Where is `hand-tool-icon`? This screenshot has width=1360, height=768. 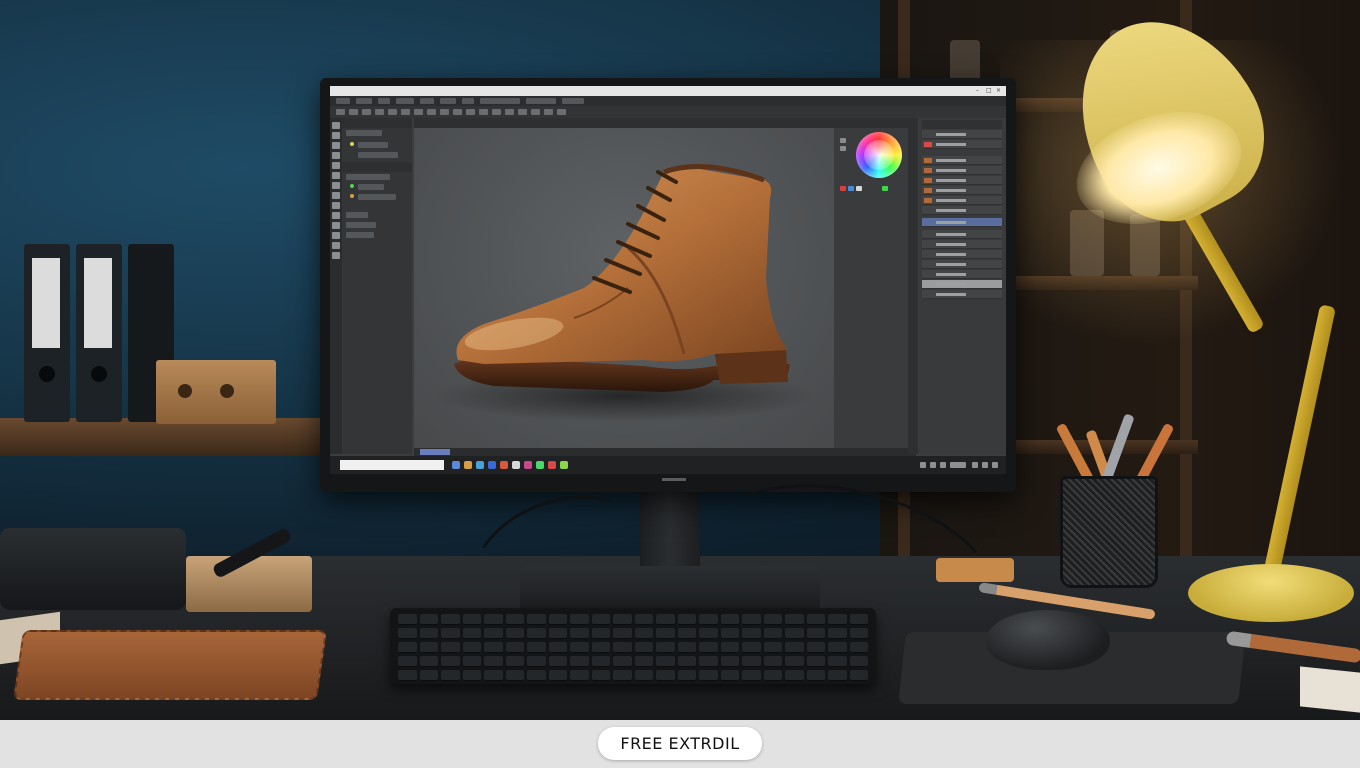 hand-tool-icon is located at coordinates (336, 245).